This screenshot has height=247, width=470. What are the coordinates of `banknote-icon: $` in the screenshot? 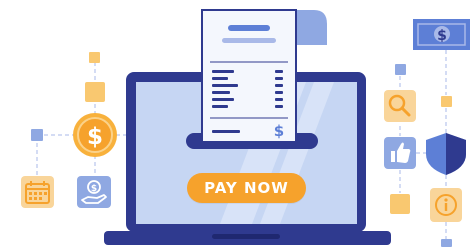 It's located at (441, 34).